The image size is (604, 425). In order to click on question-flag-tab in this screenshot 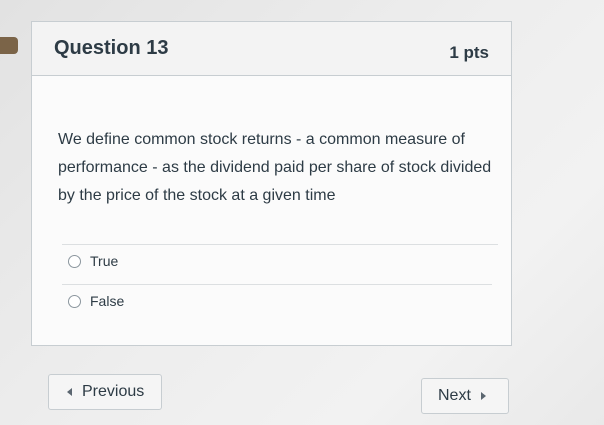, I will do `click(9, 45)`.